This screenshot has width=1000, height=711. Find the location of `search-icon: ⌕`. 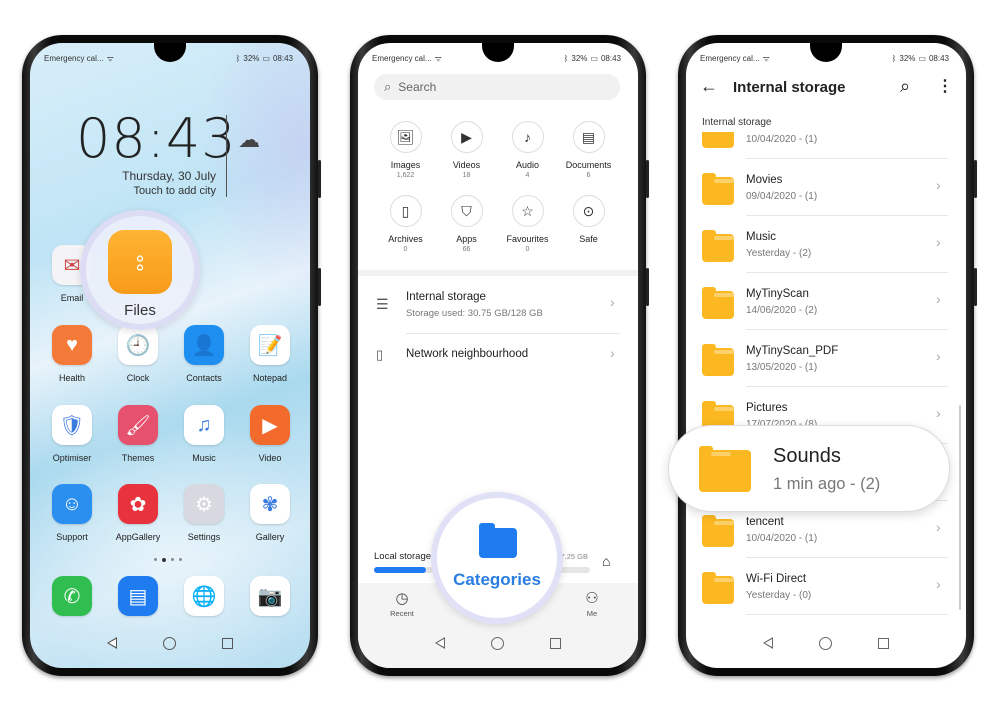

search-icon: ⌕ is located at coordinates (905, 86).